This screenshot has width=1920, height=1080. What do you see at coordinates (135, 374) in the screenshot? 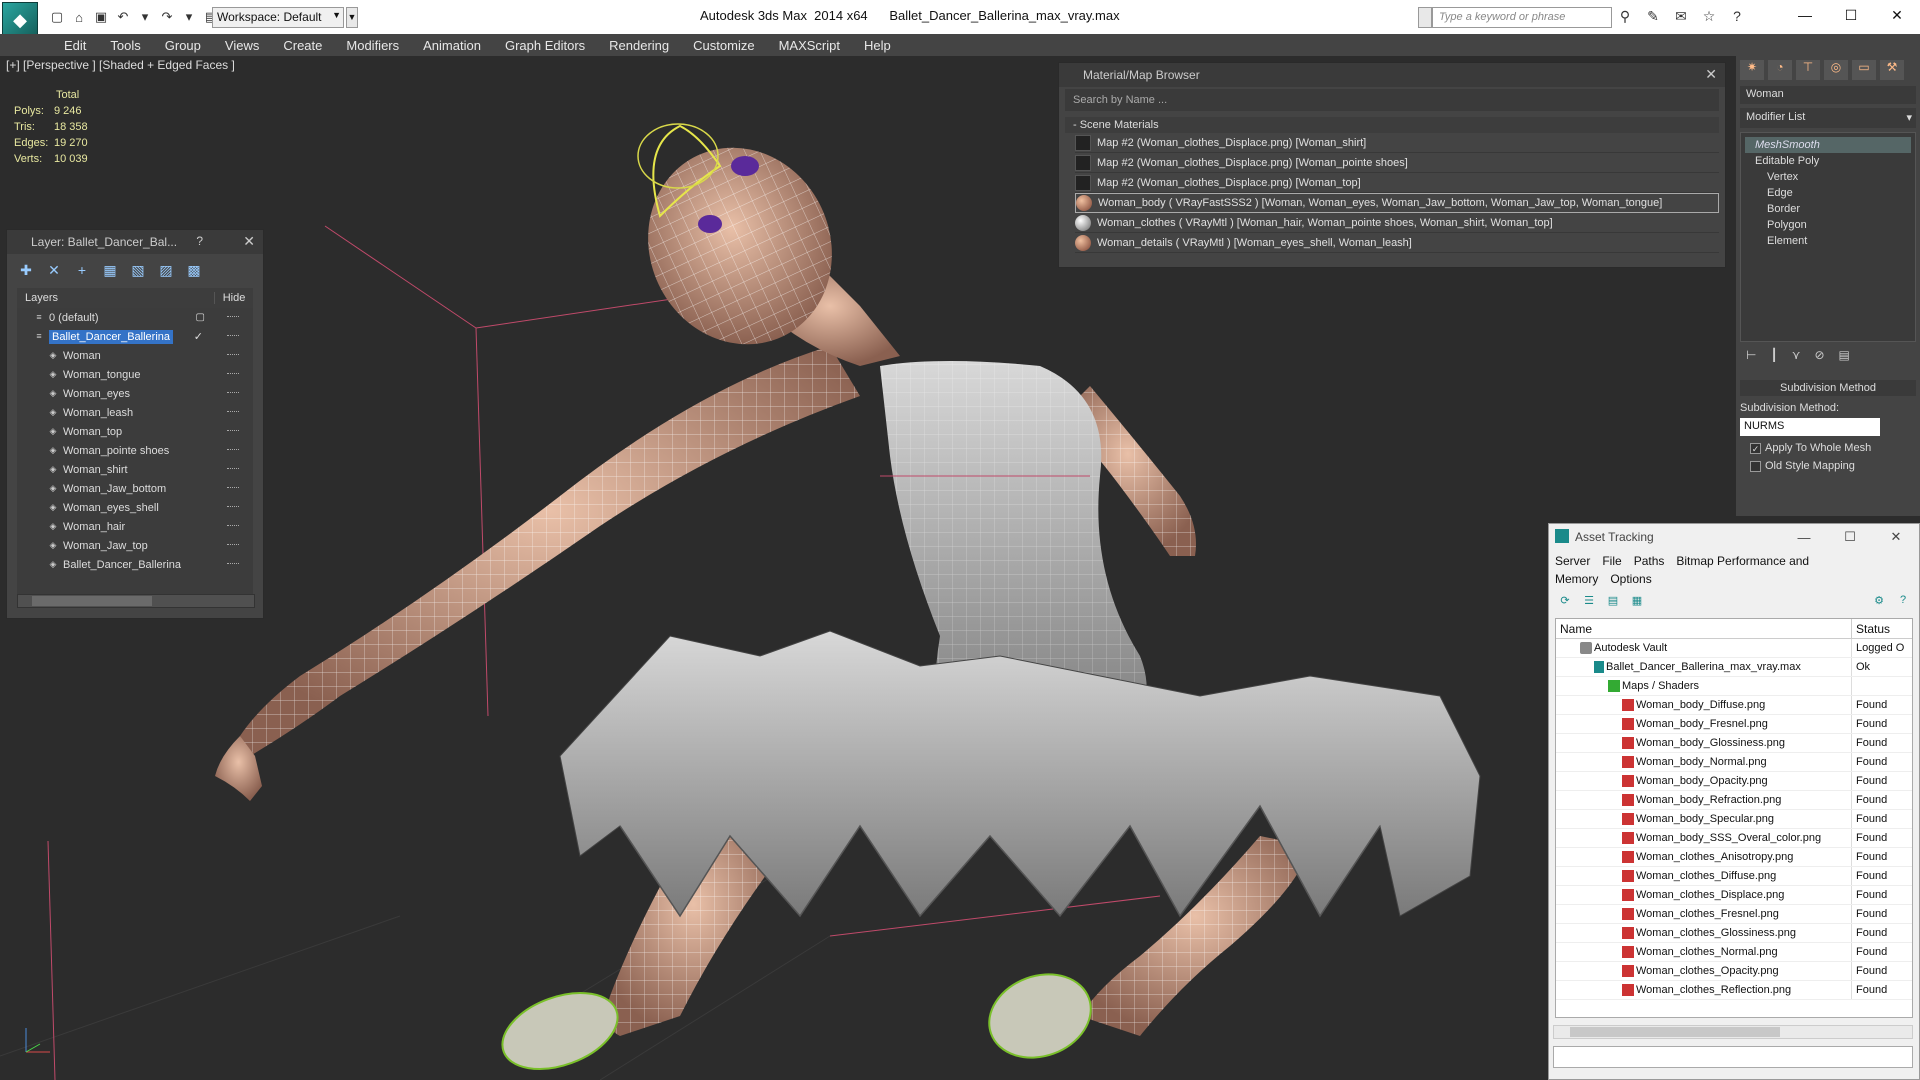
I see `layer-row: ◈ Woman_tongue` at bounding box center [135, 374].